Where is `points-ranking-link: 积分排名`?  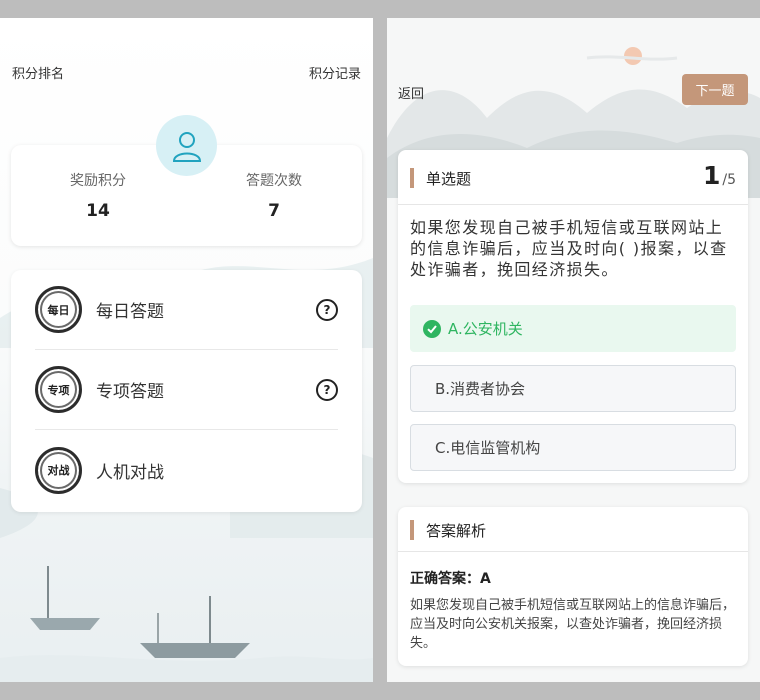 points-ranking-link: 积分排名 is located at coordinates (38, 72).